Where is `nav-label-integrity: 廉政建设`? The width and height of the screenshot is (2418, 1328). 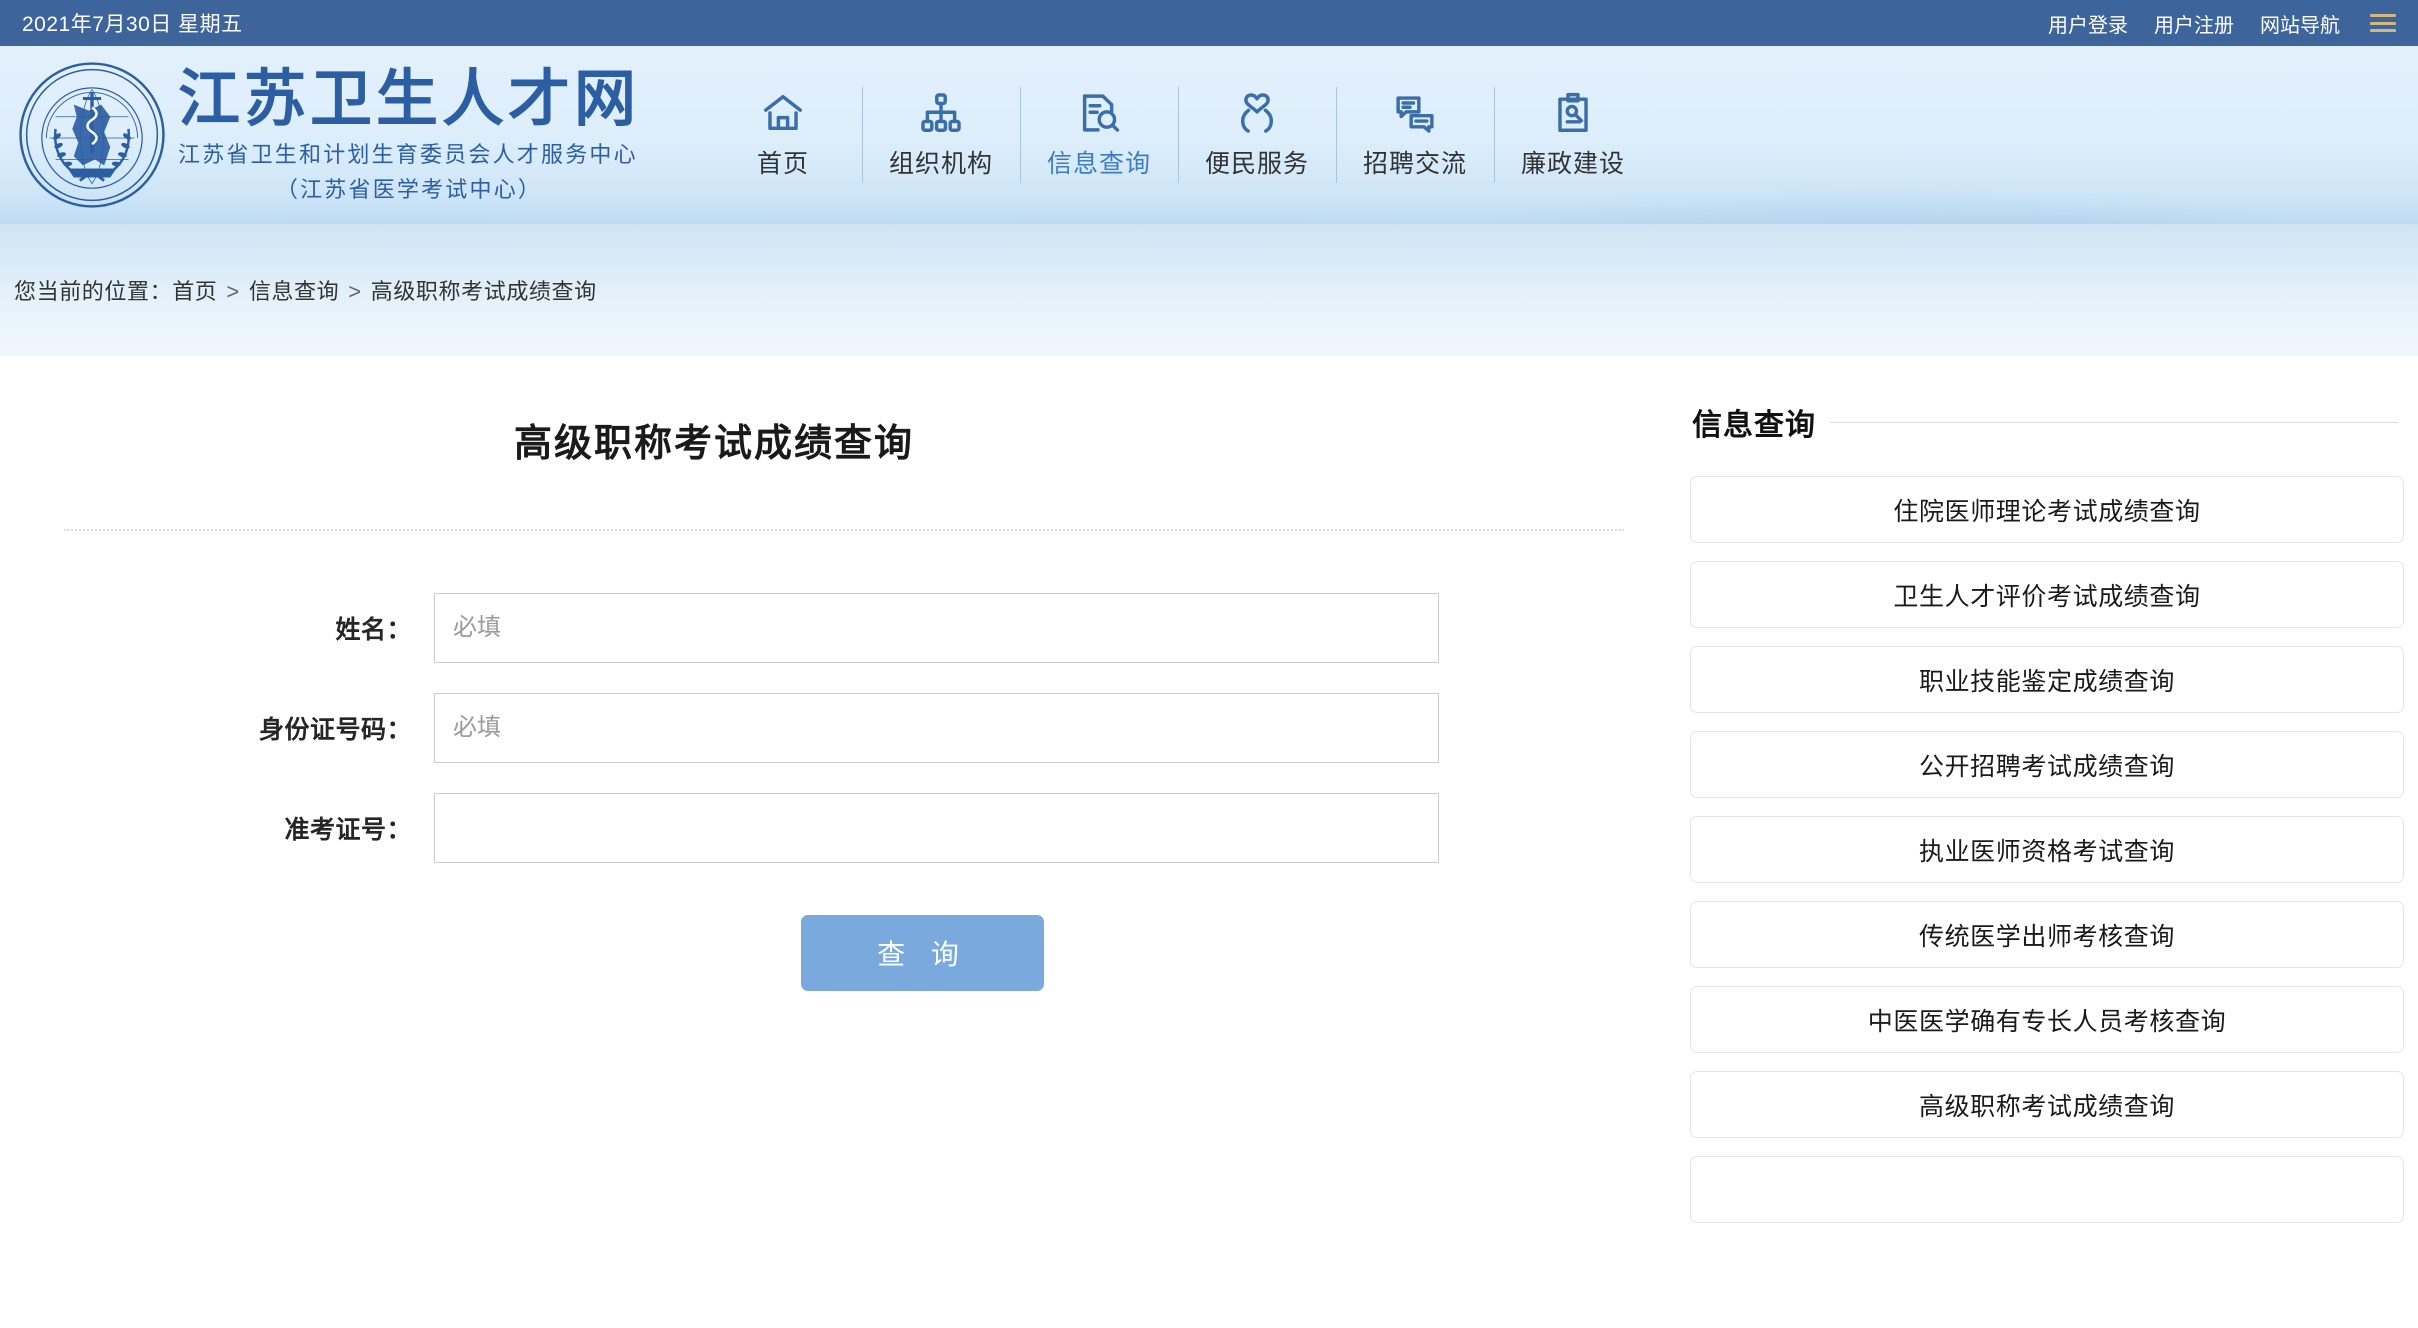
nav-label-integrity: 廉政建设 is located at coordinates (1573, 164).